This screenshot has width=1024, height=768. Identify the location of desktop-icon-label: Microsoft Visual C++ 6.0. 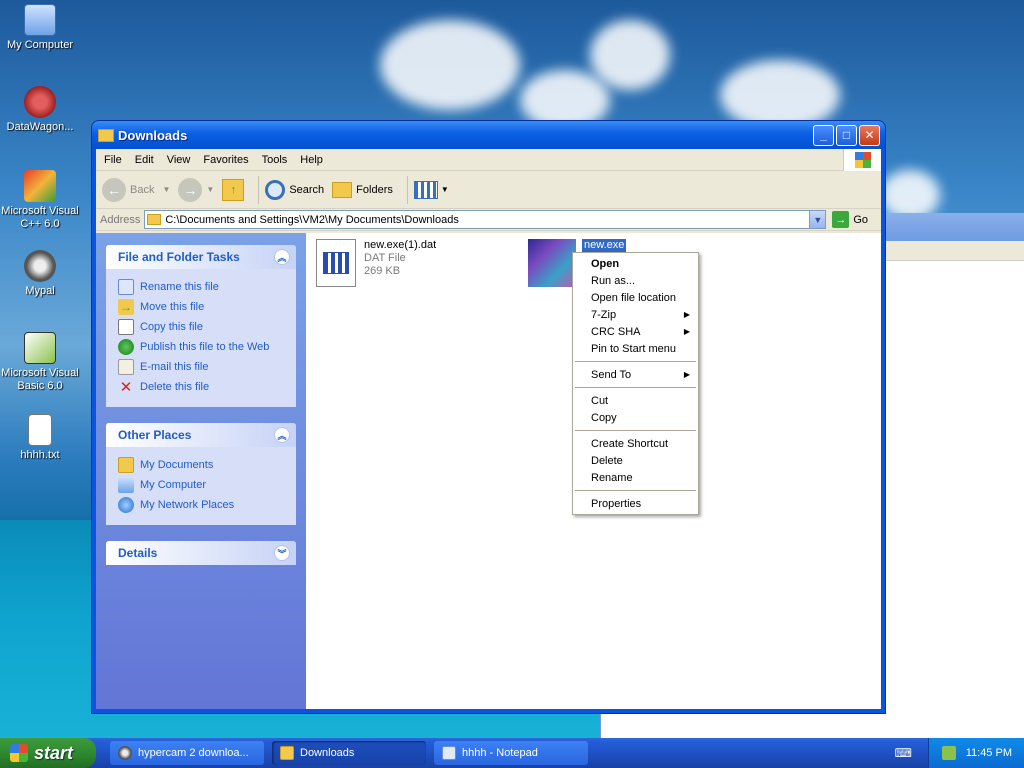
(40, 217).